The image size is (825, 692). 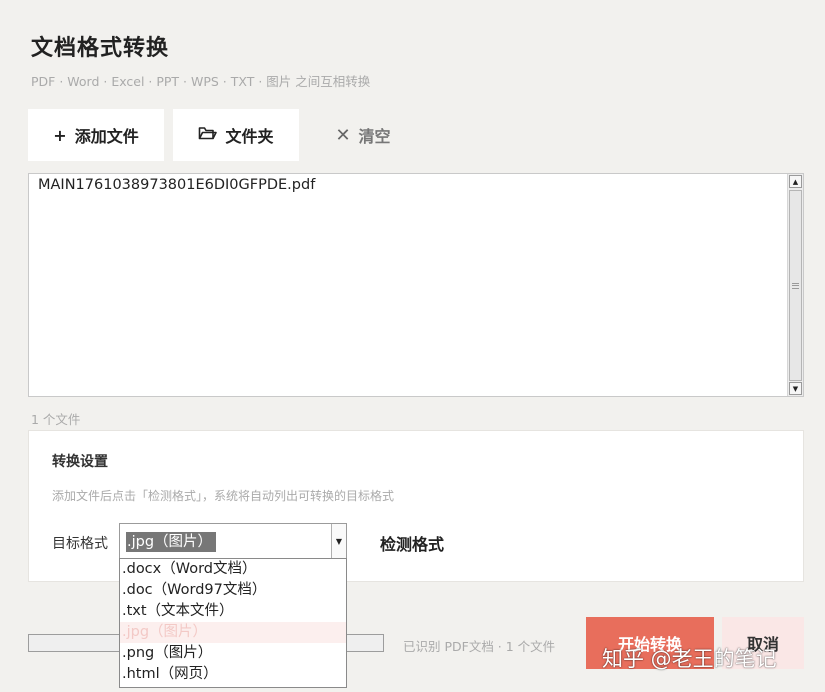 I want to click on status-text: 已识别 PDF文档 · 1 个文件, so click(x=479, y=646).